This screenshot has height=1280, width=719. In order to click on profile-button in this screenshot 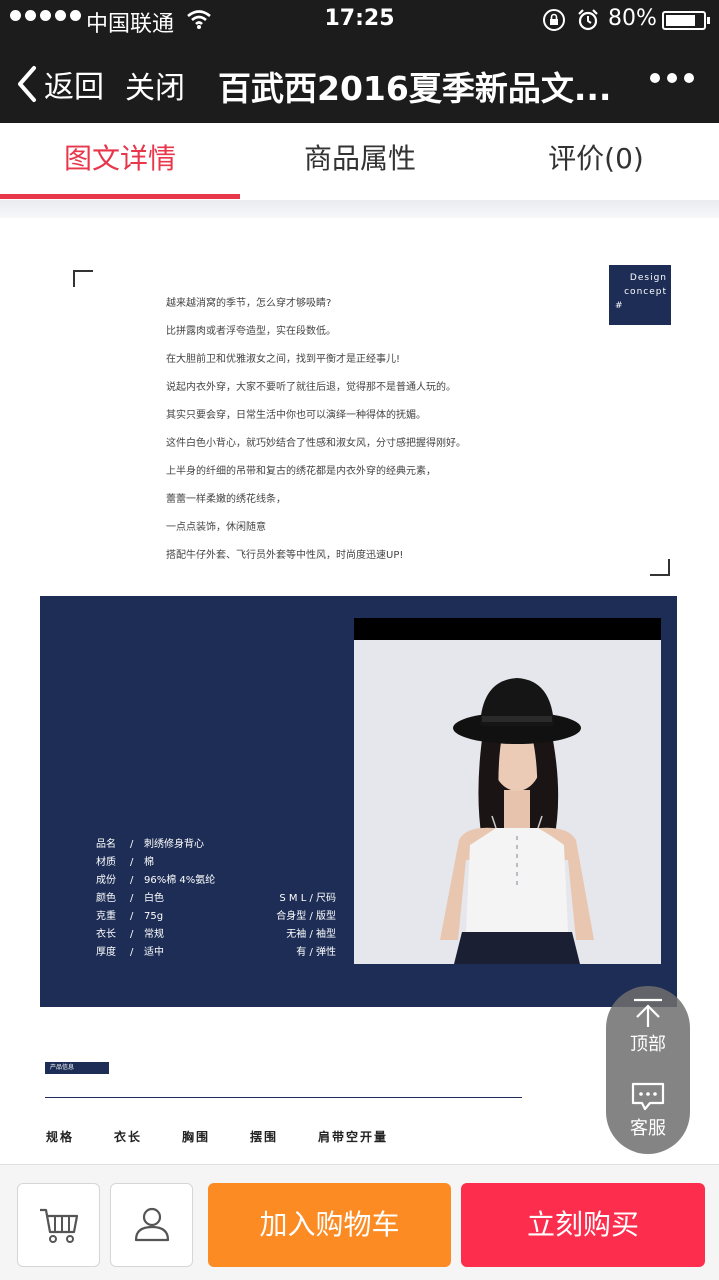, I will do `click(151, 1225)`.